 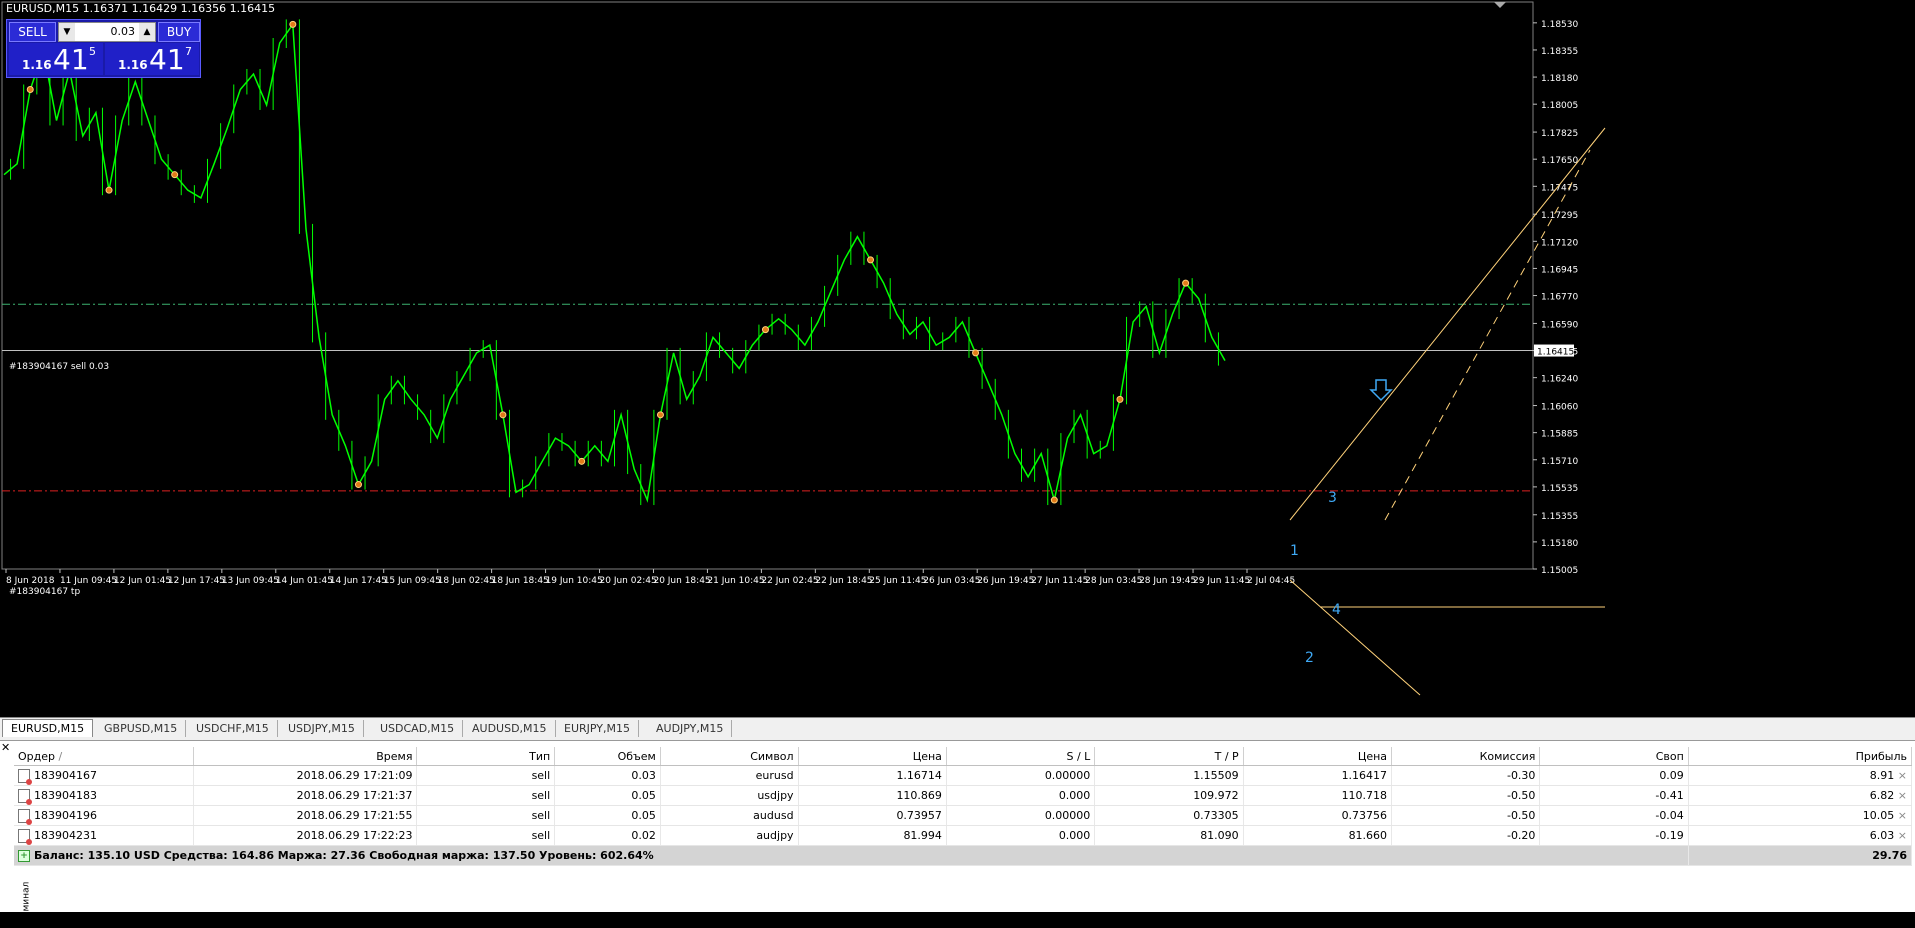 I want to click on y-tick-label: 1.18180, so click(x=1559, y=79).